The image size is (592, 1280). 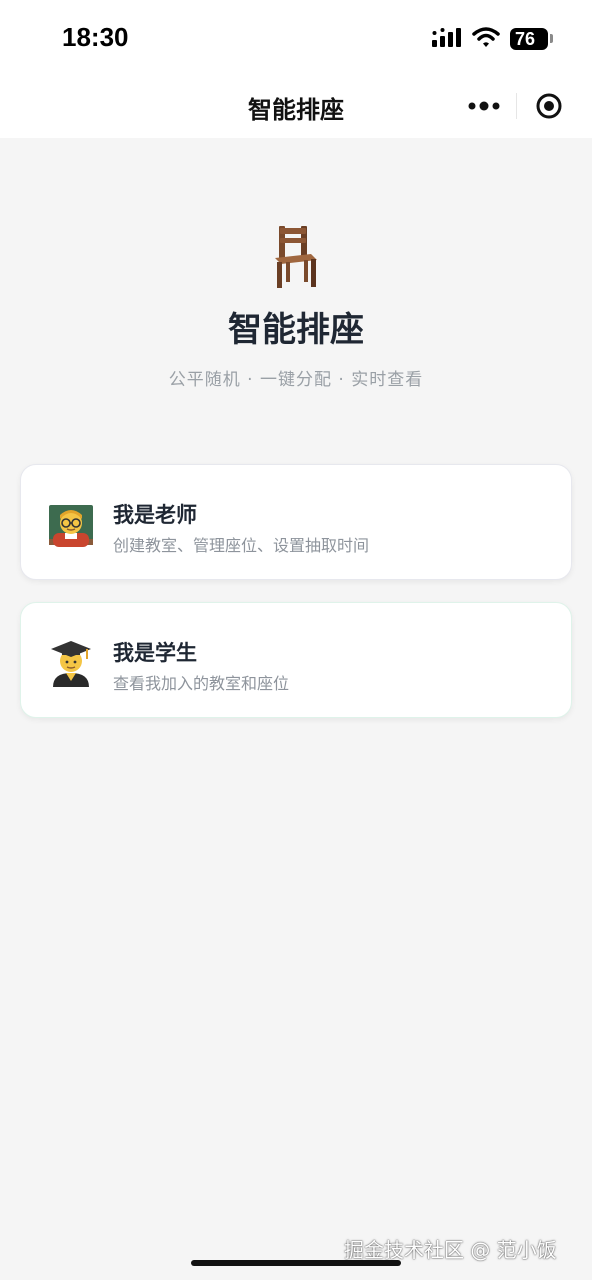 What do you see at coordinates (296, 258) in the screenshot?
I see `chair-icon` at bounding box center [296, 258].